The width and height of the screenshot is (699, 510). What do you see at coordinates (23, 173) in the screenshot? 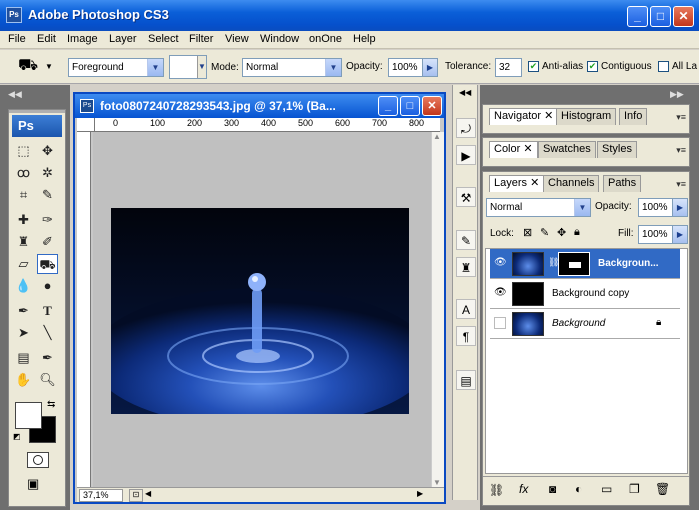
I see `lasso-tool-icon: ꝏ` at bounding box center [23, 173].